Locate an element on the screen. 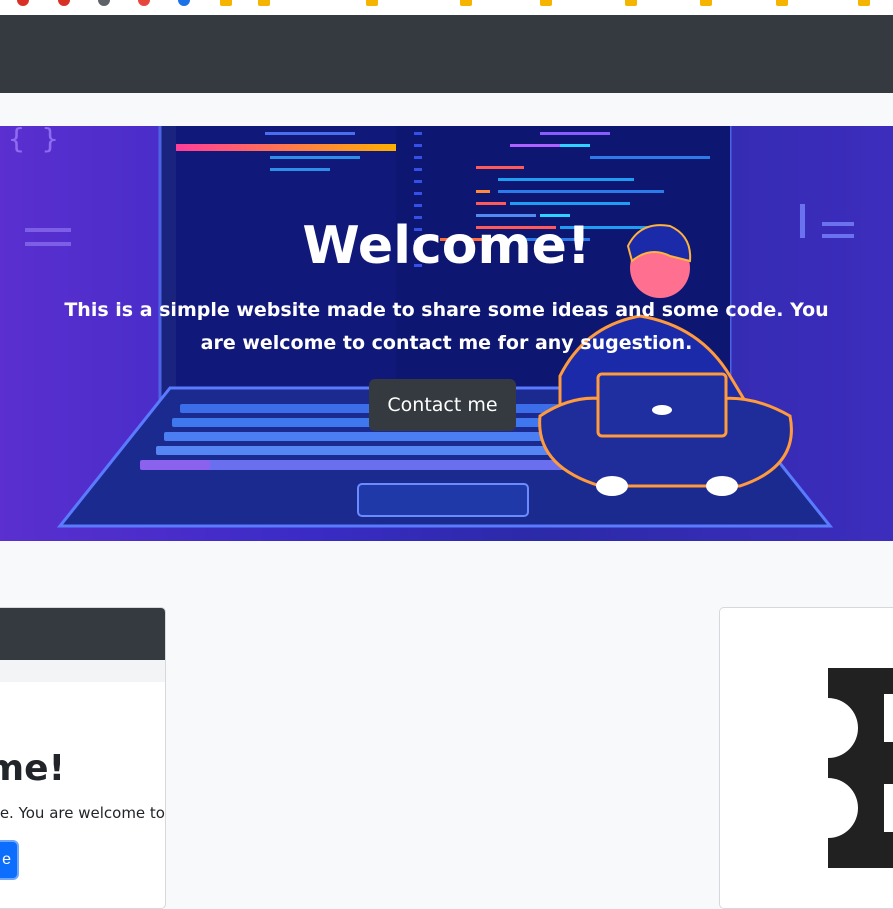 The width and height of the screenshot is (893, 909). card-left: me! de. You are welcome to e is located at coordinates (83, 758).